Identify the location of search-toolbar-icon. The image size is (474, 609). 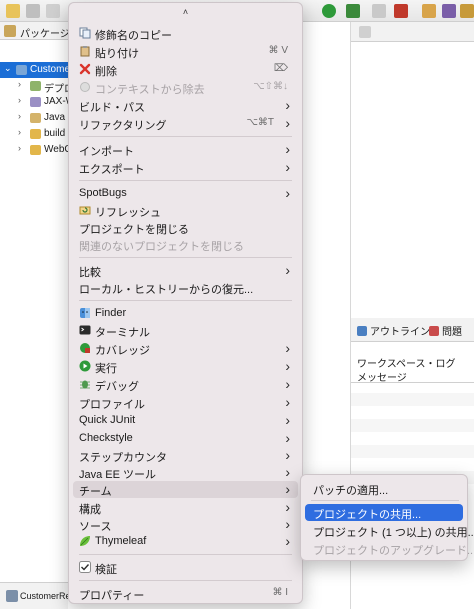
(467, 11).